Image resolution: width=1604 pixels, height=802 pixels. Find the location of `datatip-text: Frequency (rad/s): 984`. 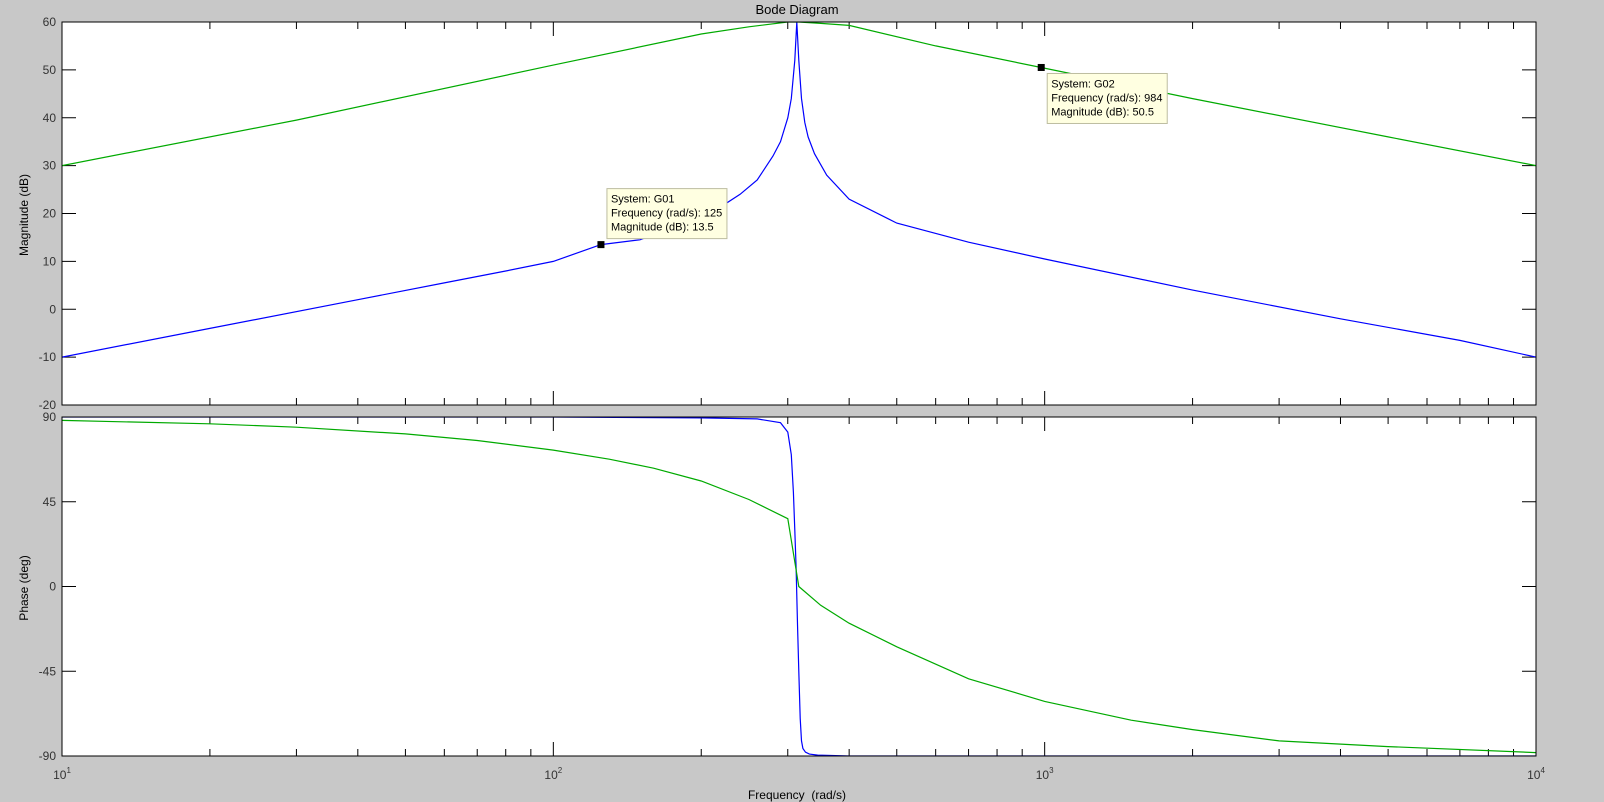

datatip-text: Frequency (rad/s): 984 is located at coordinates (1106, 98).